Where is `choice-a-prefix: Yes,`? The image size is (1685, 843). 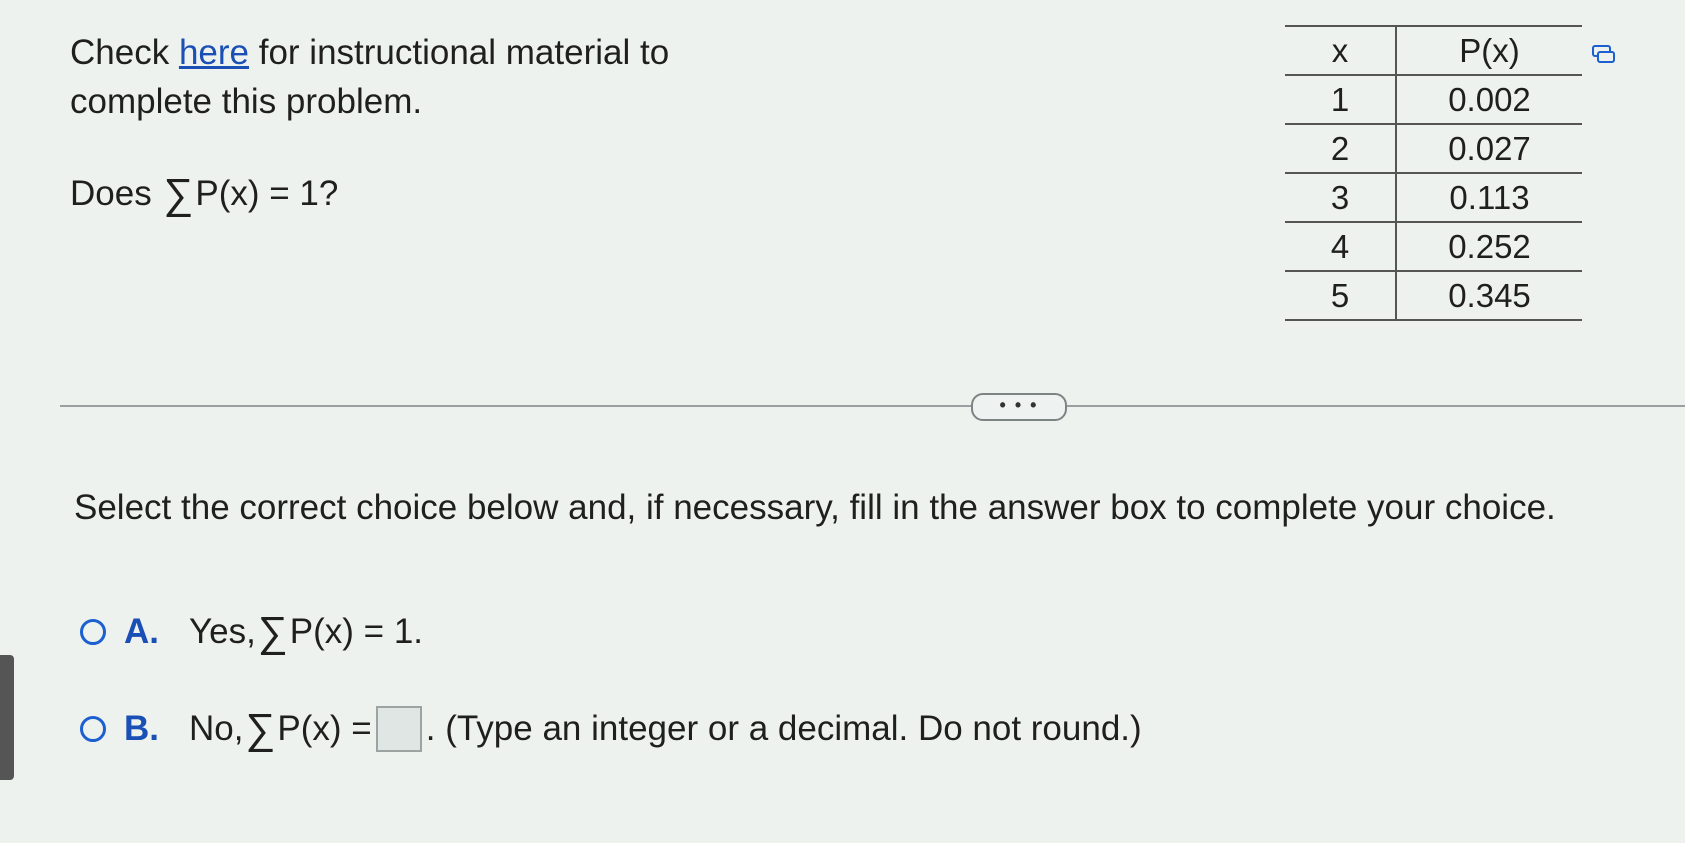 choice-a-prefix: Yes, is located at coordinates (222, 631).